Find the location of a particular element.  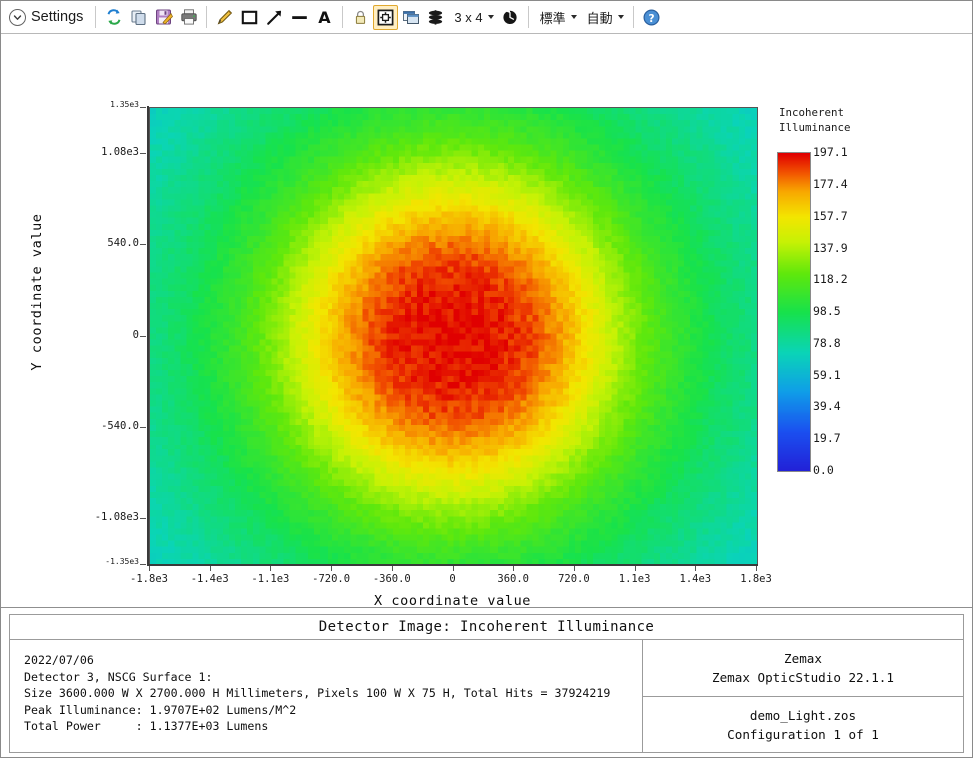

y-axis-line is located at coordinates (148, 335).